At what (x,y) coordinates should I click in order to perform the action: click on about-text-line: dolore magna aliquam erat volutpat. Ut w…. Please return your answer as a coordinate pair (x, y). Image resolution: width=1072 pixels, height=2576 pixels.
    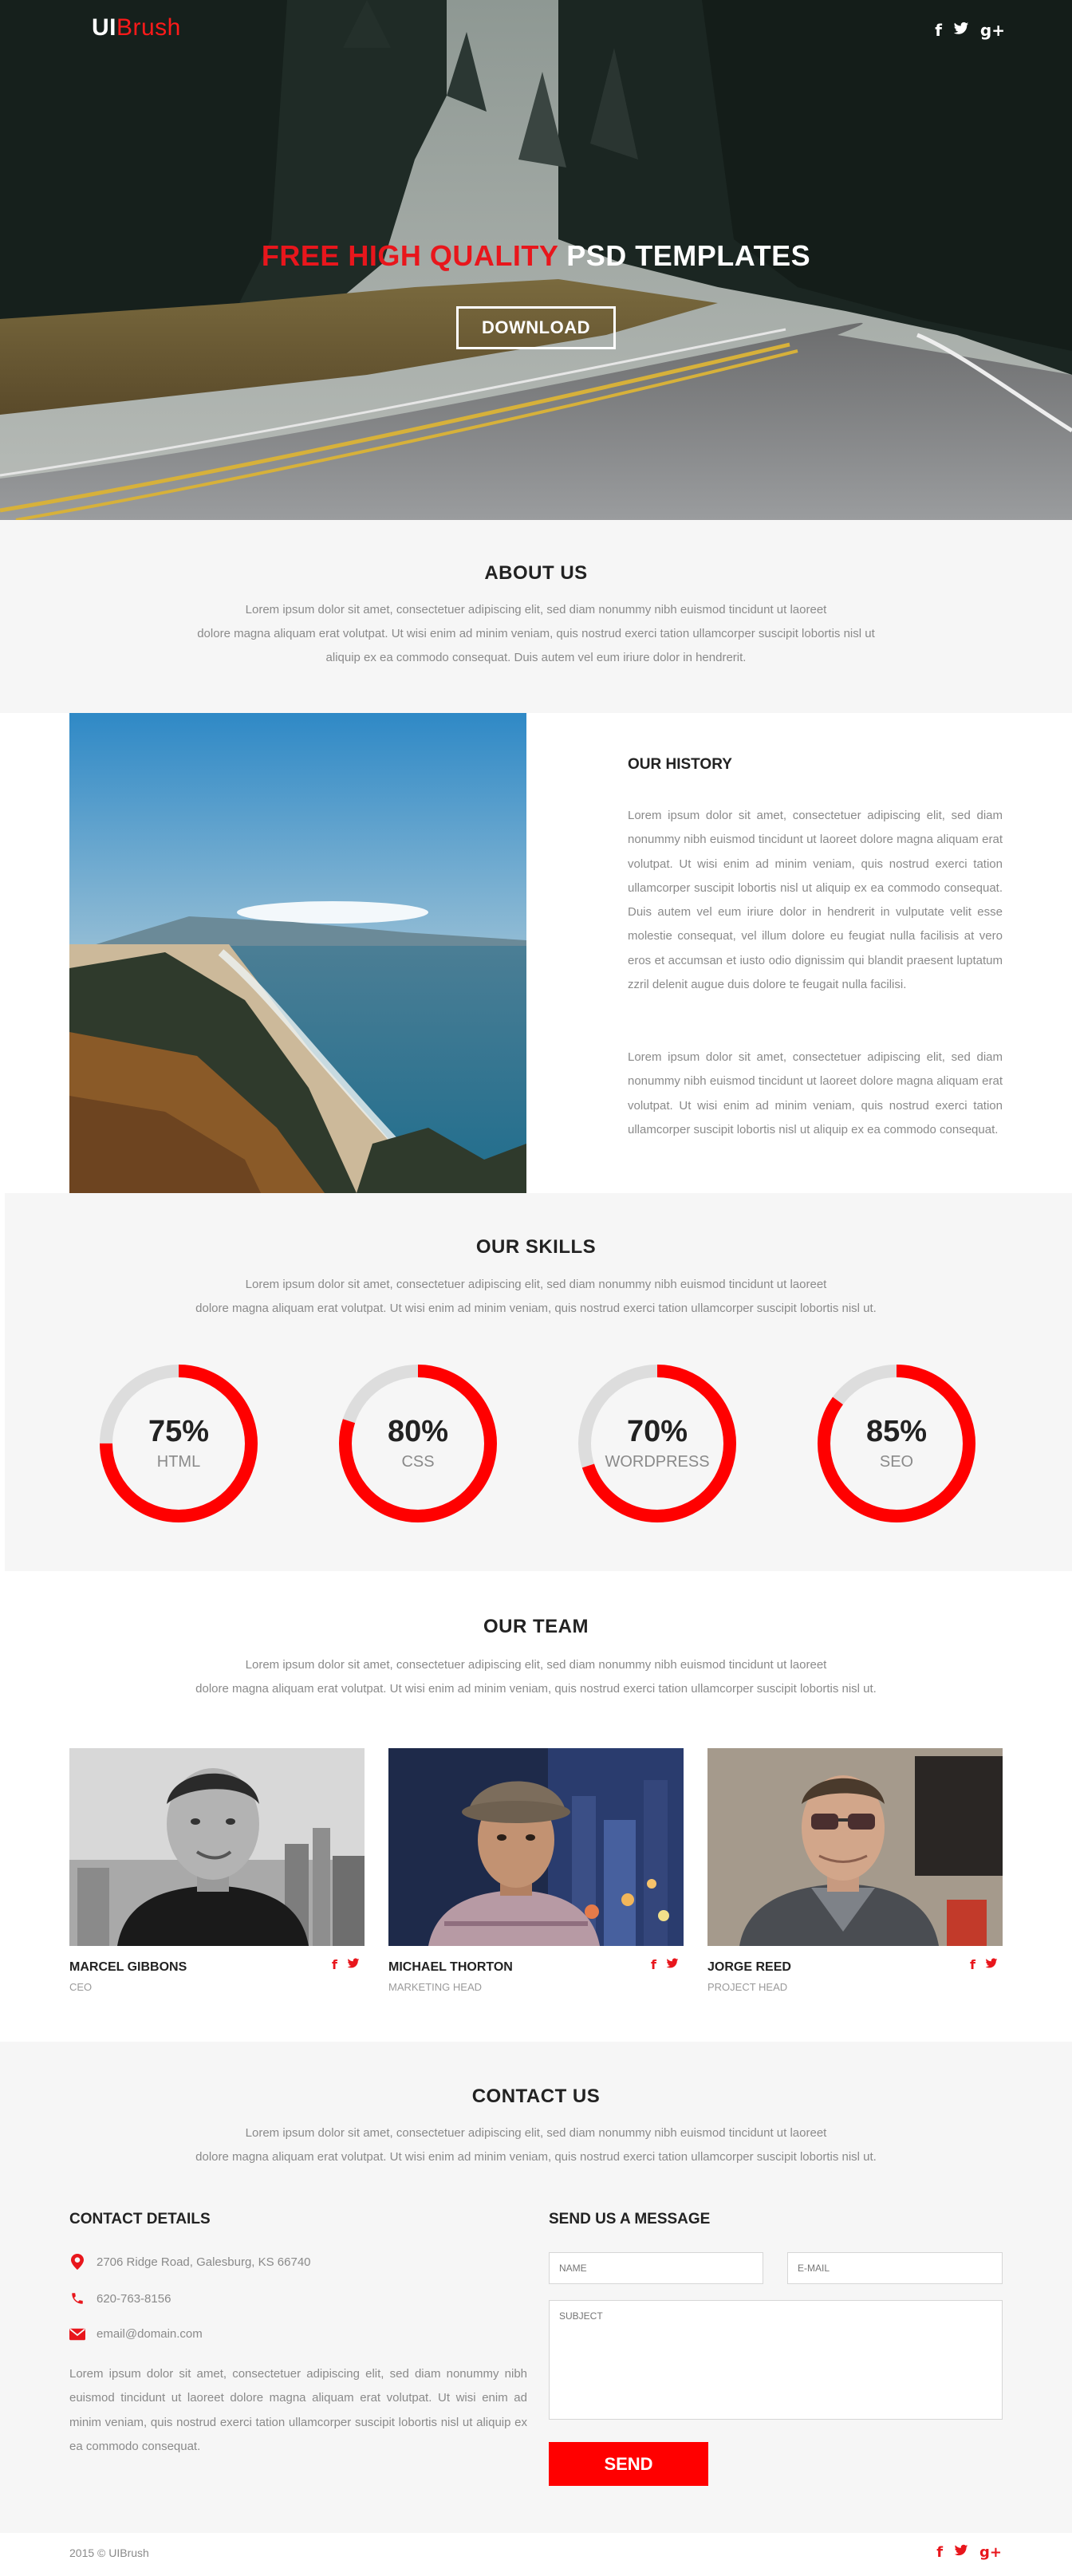
    Looking at the image, I should click on (536, 633).